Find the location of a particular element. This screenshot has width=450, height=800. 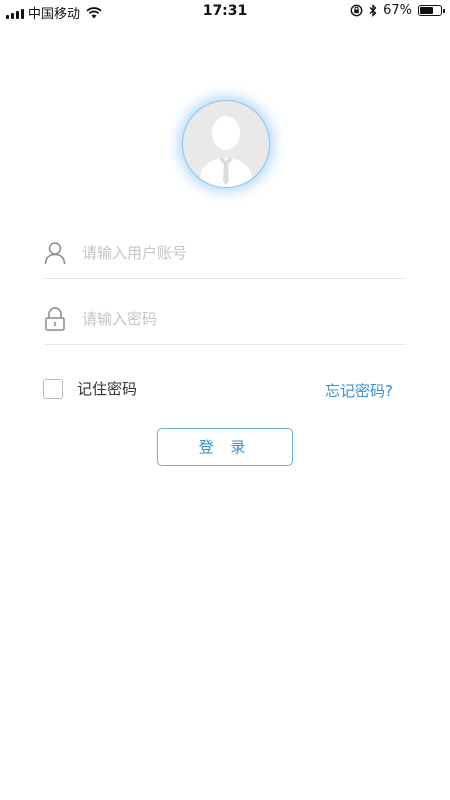

remember-checkbox is located at coordinates (53, 388).